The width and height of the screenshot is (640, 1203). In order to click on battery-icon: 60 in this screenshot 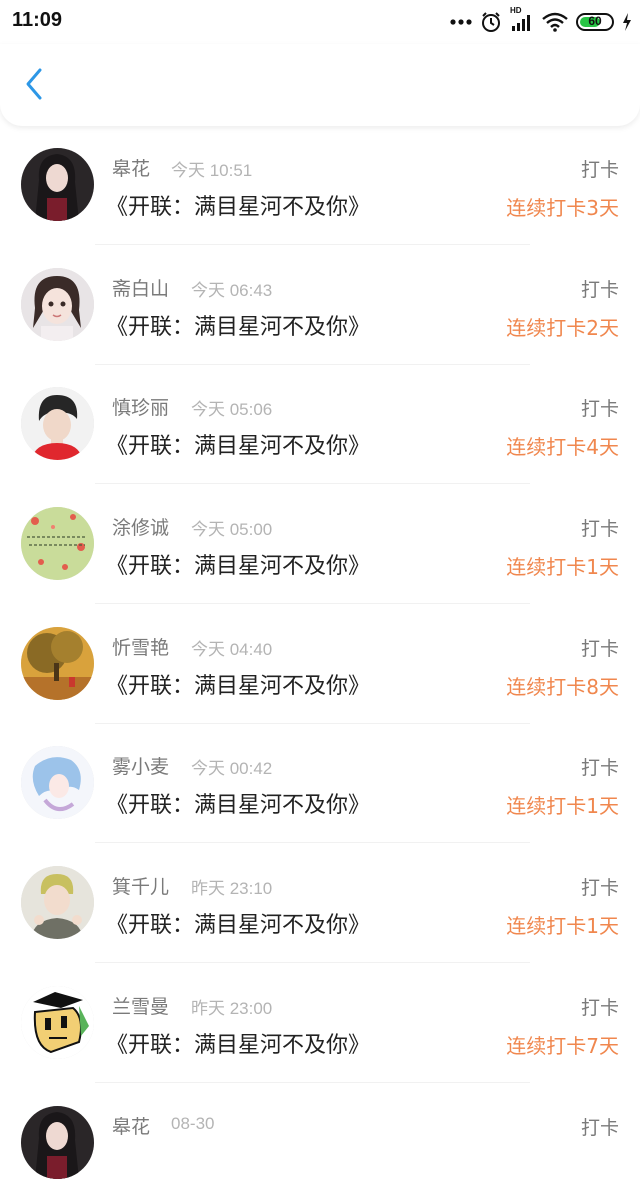, I will do `click(595, 22)`.